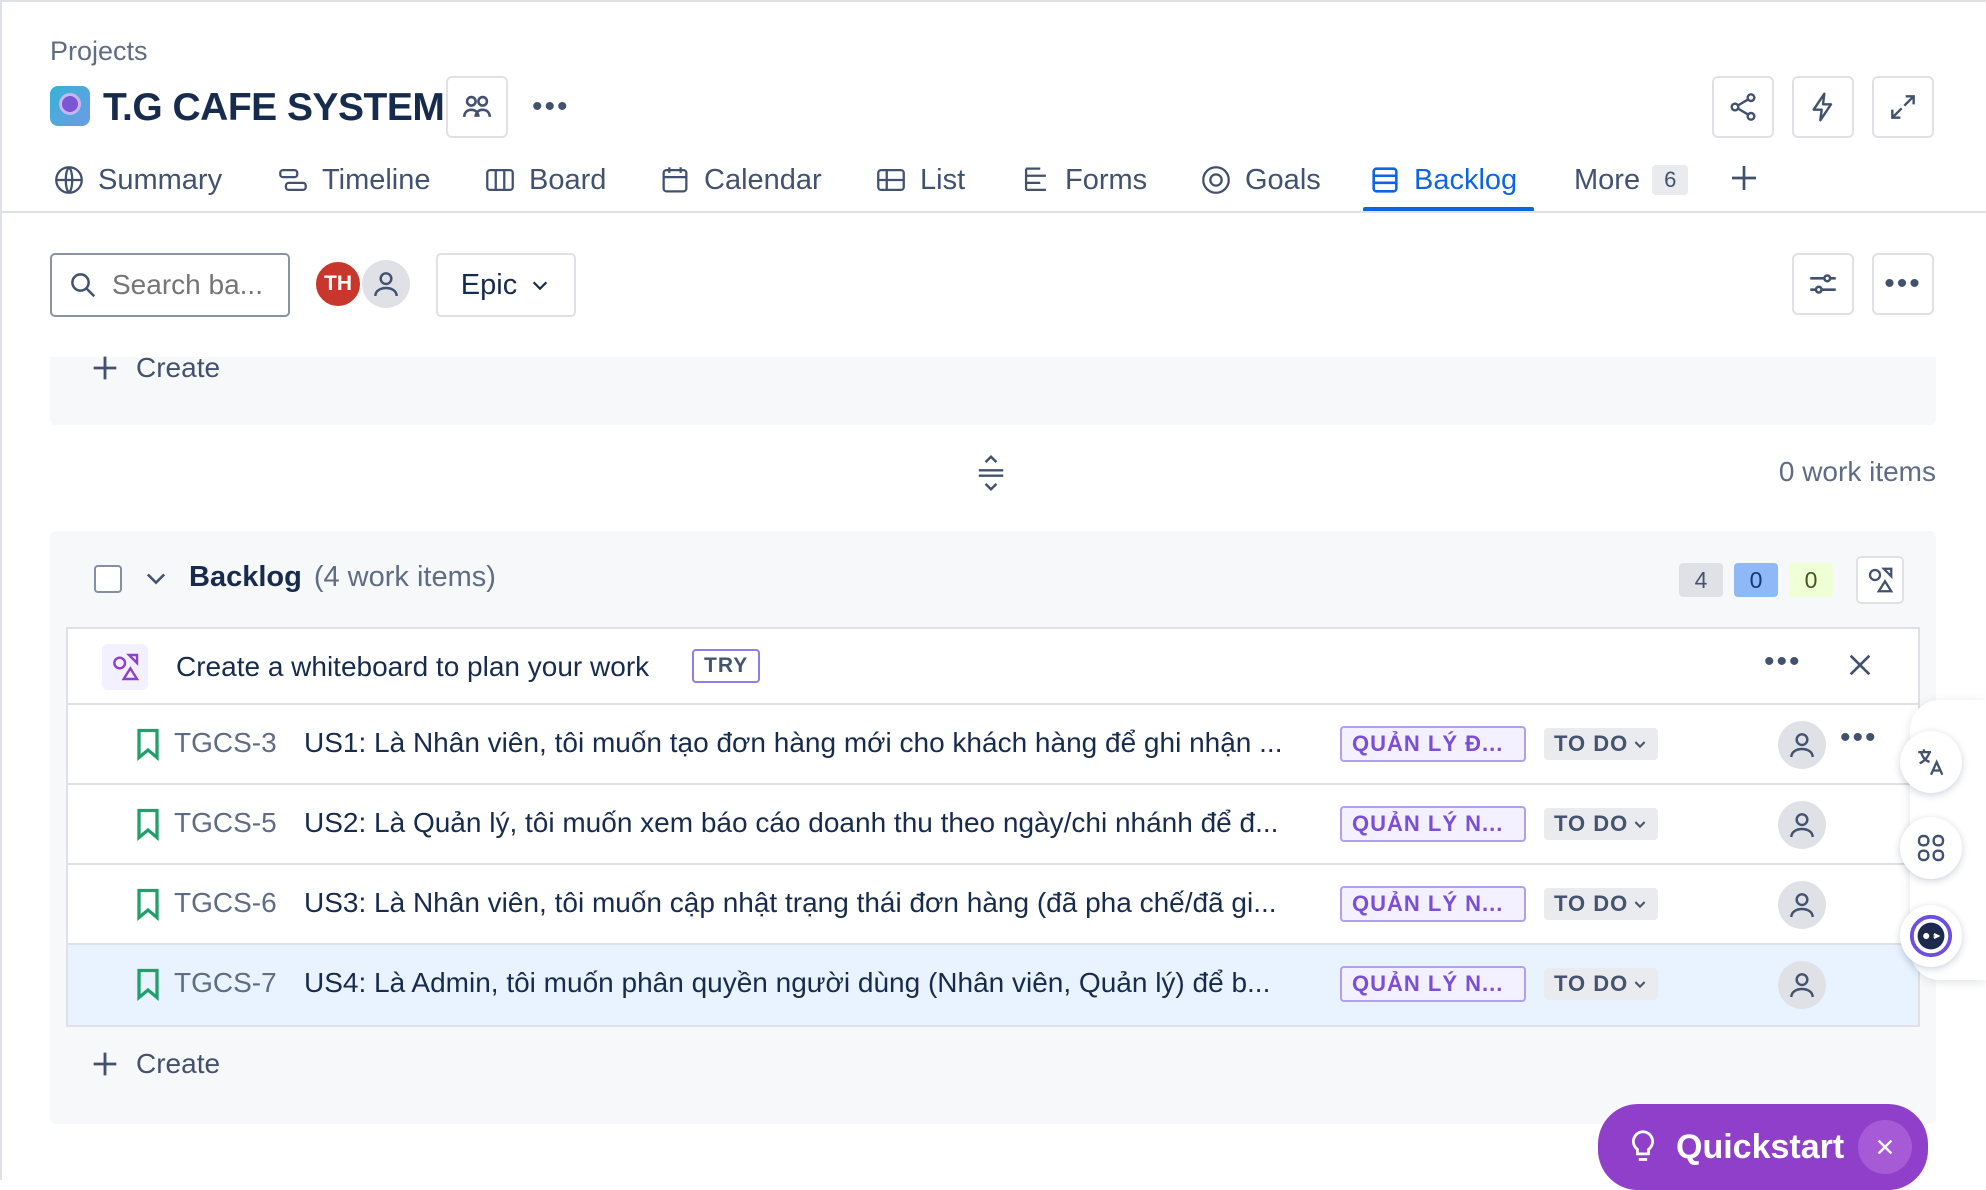 This screenshot has width=1986, height=1190. I want to click on person-icon, so click(1802, 745).